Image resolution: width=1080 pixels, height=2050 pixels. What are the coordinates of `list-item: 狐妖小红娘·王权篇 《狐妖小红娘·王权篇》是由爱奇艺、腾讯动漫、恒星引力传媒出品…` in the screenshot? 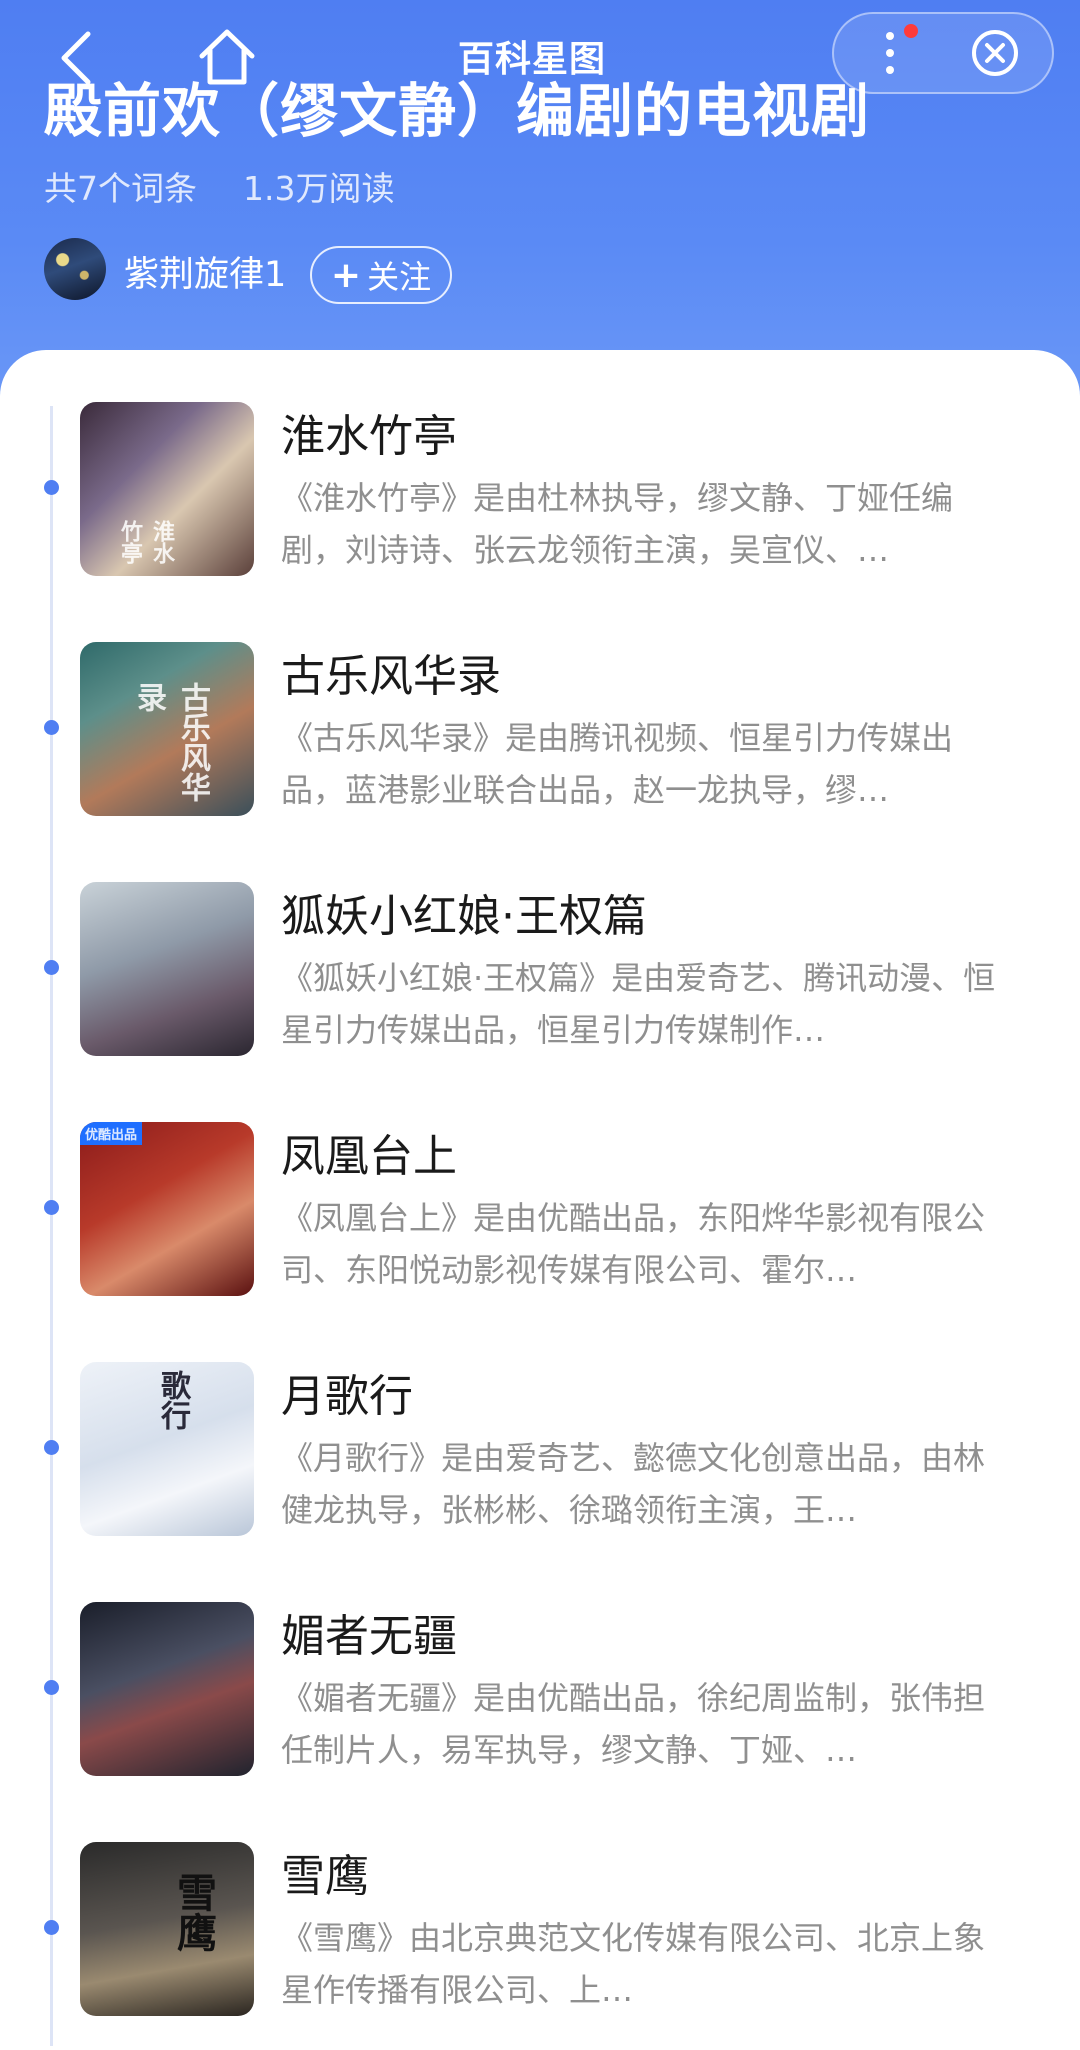 It's located at (540, 970).